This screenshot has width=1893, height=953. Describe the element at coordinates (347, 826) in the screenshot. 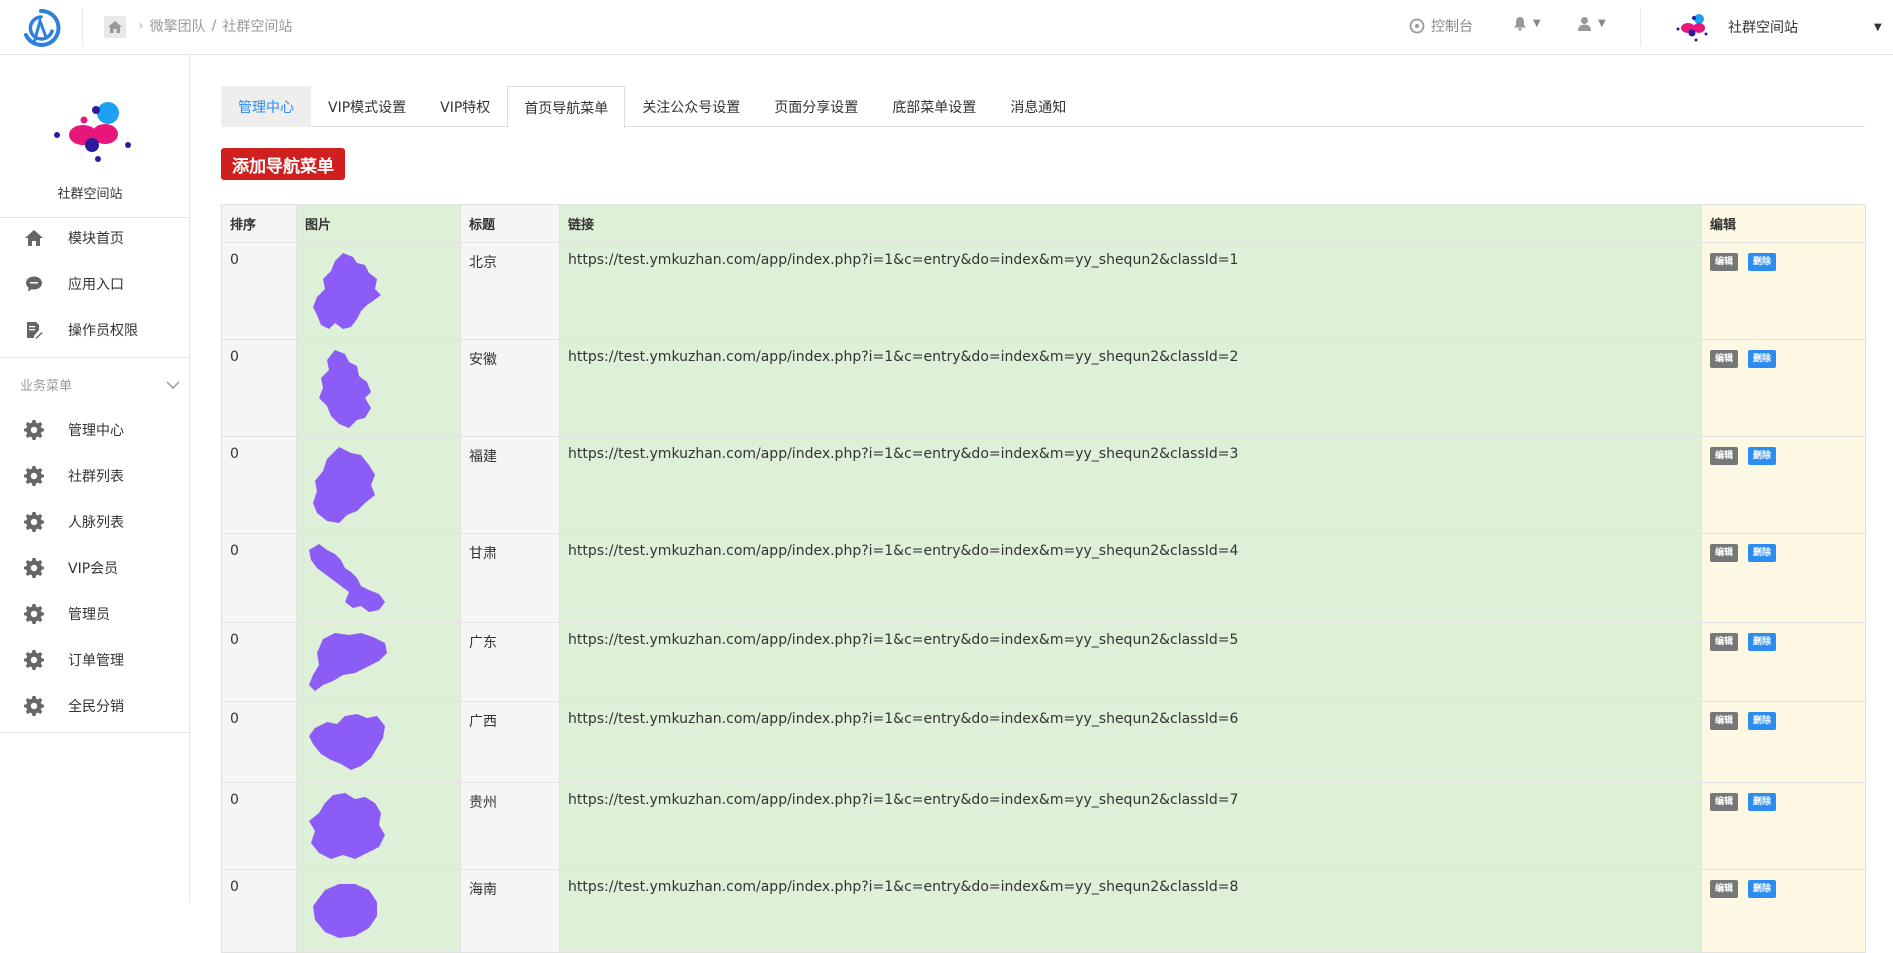

I see `province-map-guizhou-icon` at that location.